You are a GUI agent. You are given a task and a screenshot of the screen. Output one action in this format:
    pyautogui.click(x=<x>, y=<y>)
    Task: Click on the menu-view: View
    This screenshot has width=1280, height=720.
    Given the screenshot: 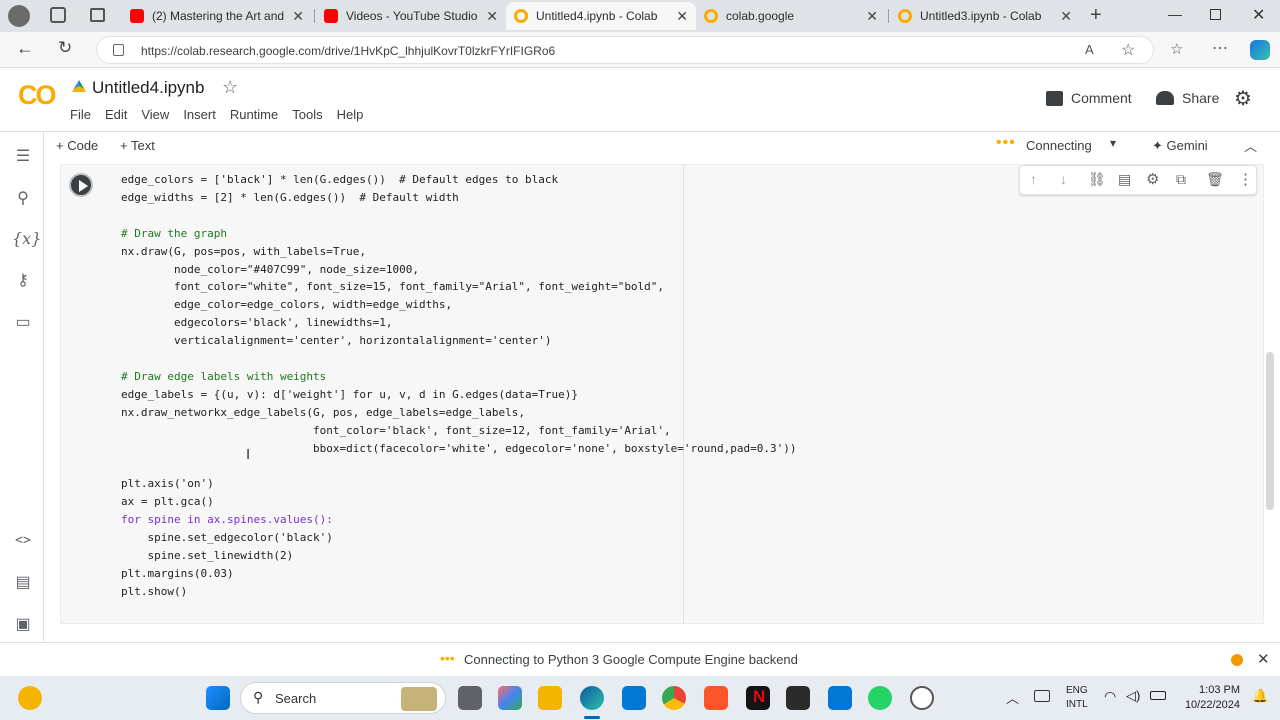 What is the action you would take?
    pyautogui.click(x=155, y=114)
    